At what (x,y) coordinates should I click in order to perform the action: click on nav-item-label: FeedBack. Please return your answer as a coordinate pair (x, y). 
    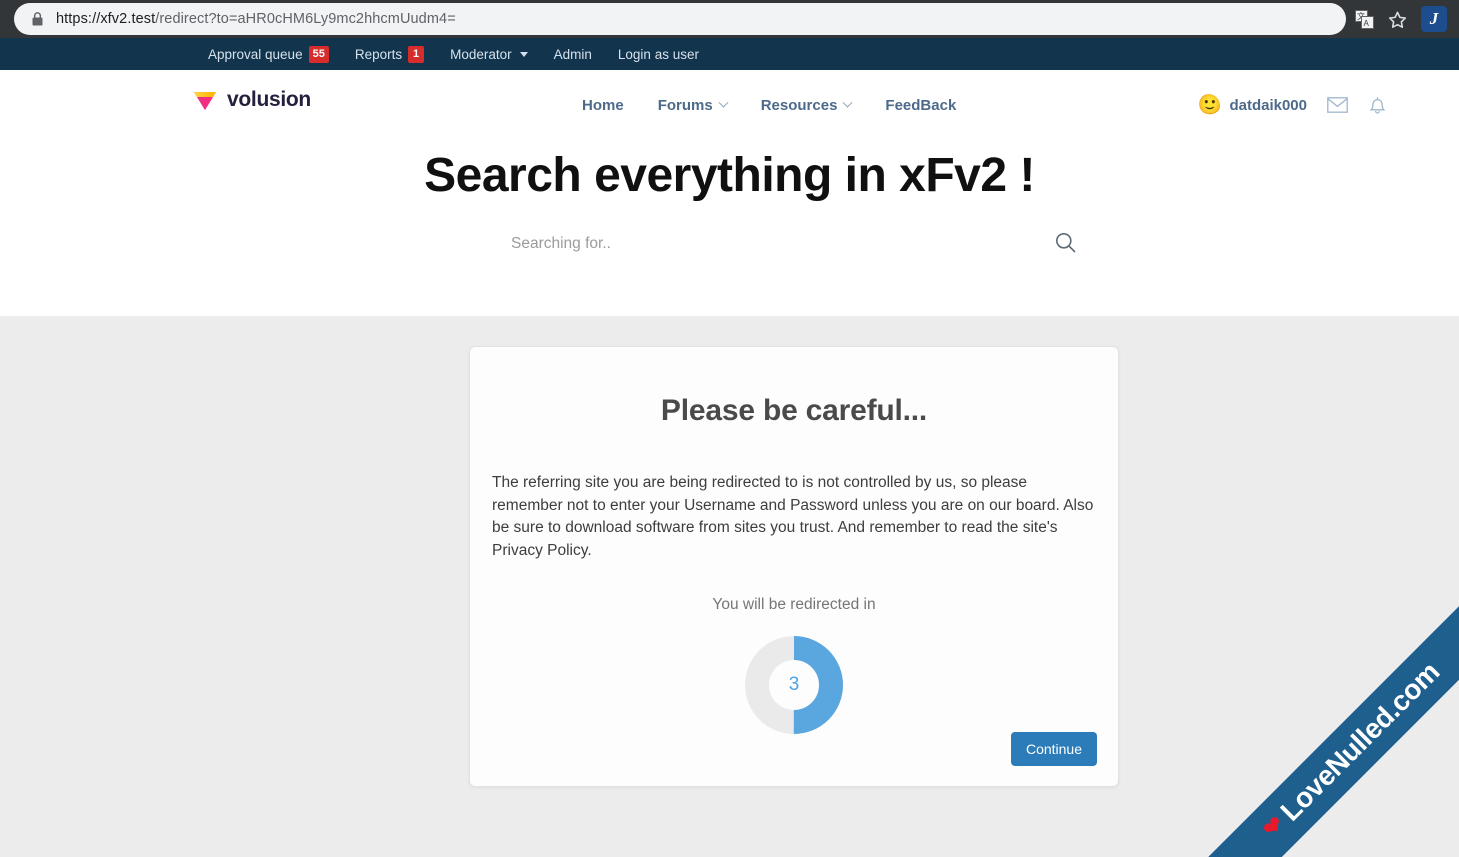
    Looking at the image, I should click on (921, 105).